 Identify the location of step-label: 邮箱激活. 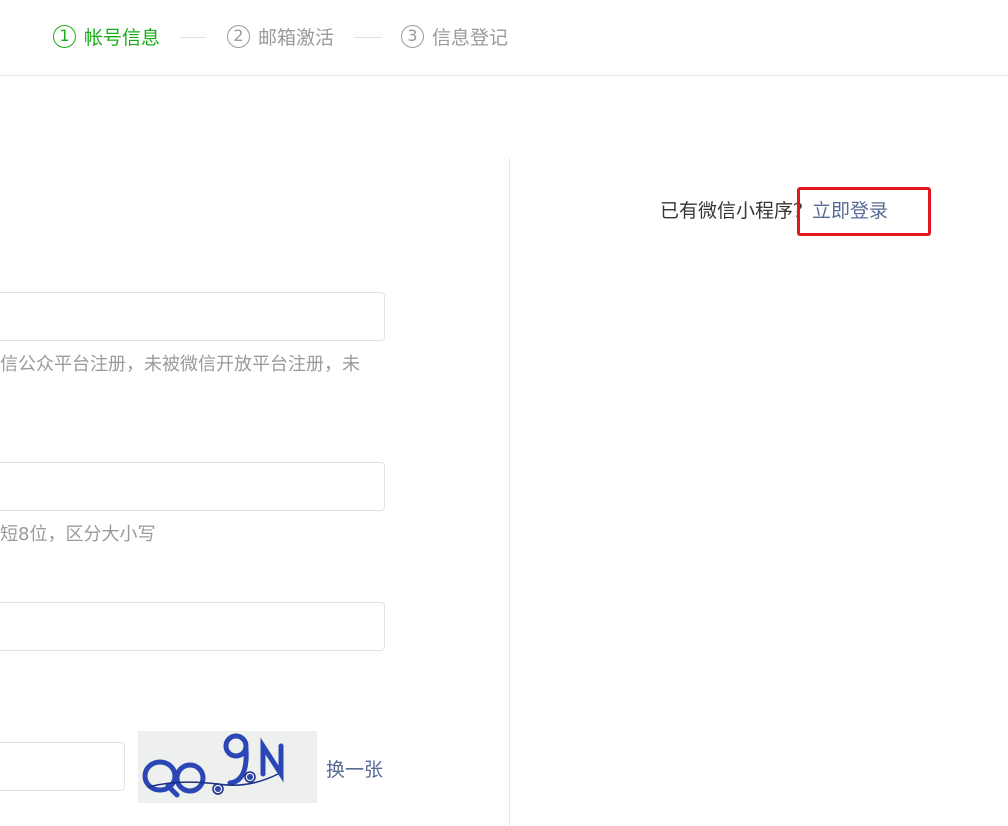
(296, 37).